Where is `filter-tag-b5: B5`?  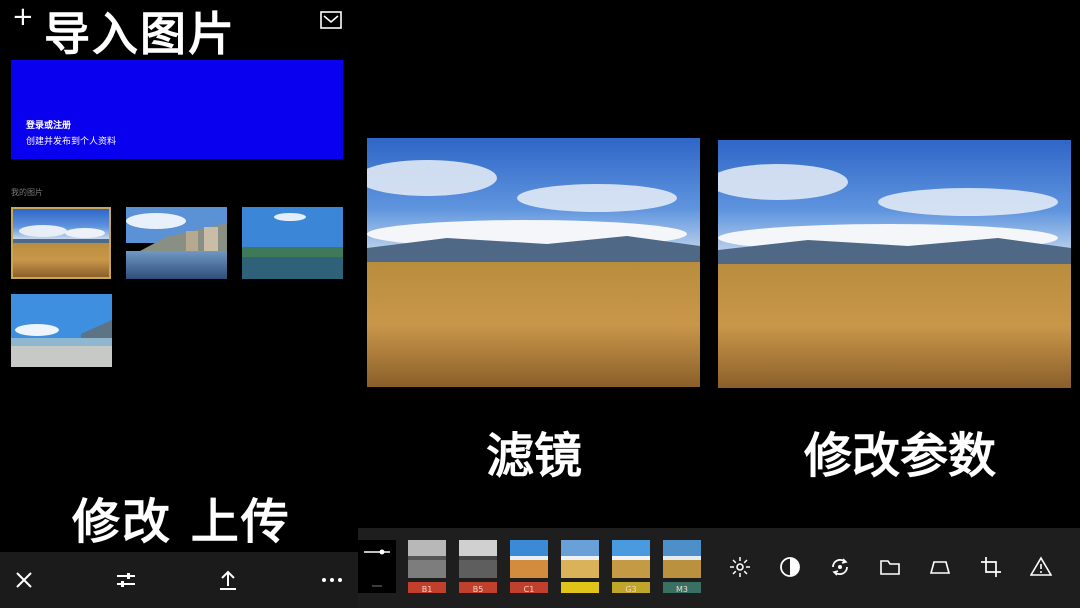
filter-tag-b5: B5 is located at coordinates (478, 587).